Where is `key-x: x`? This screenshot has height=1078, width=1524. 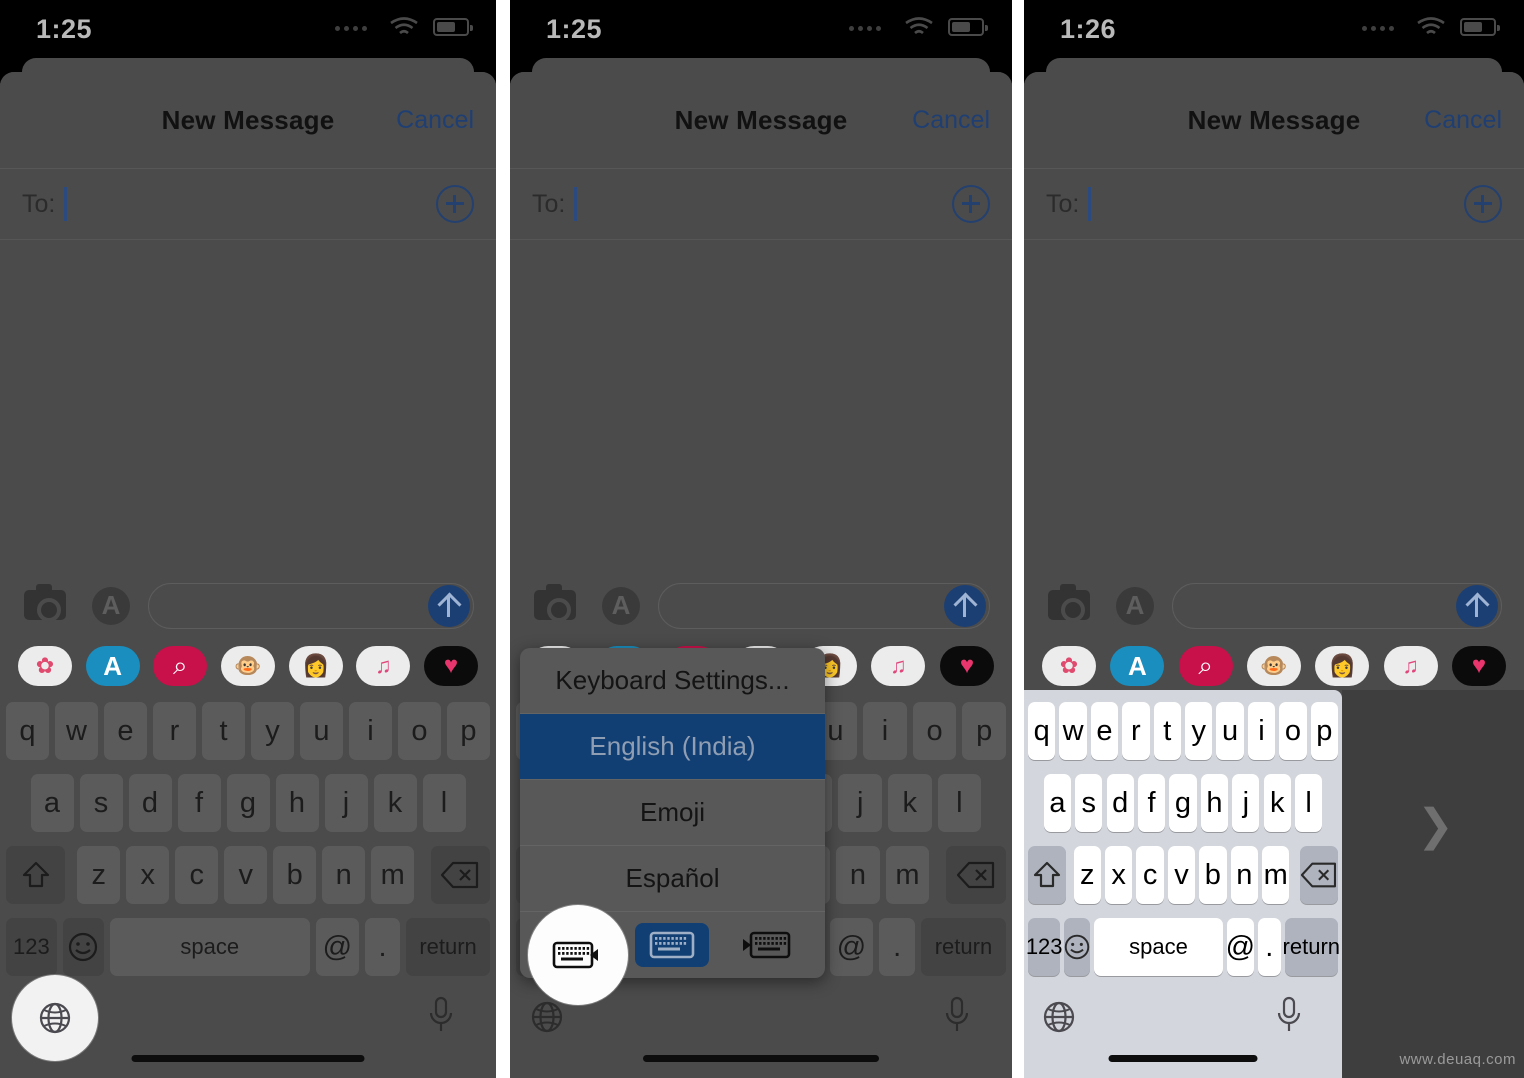 key-x: x is located at coordinates (1118, 875).